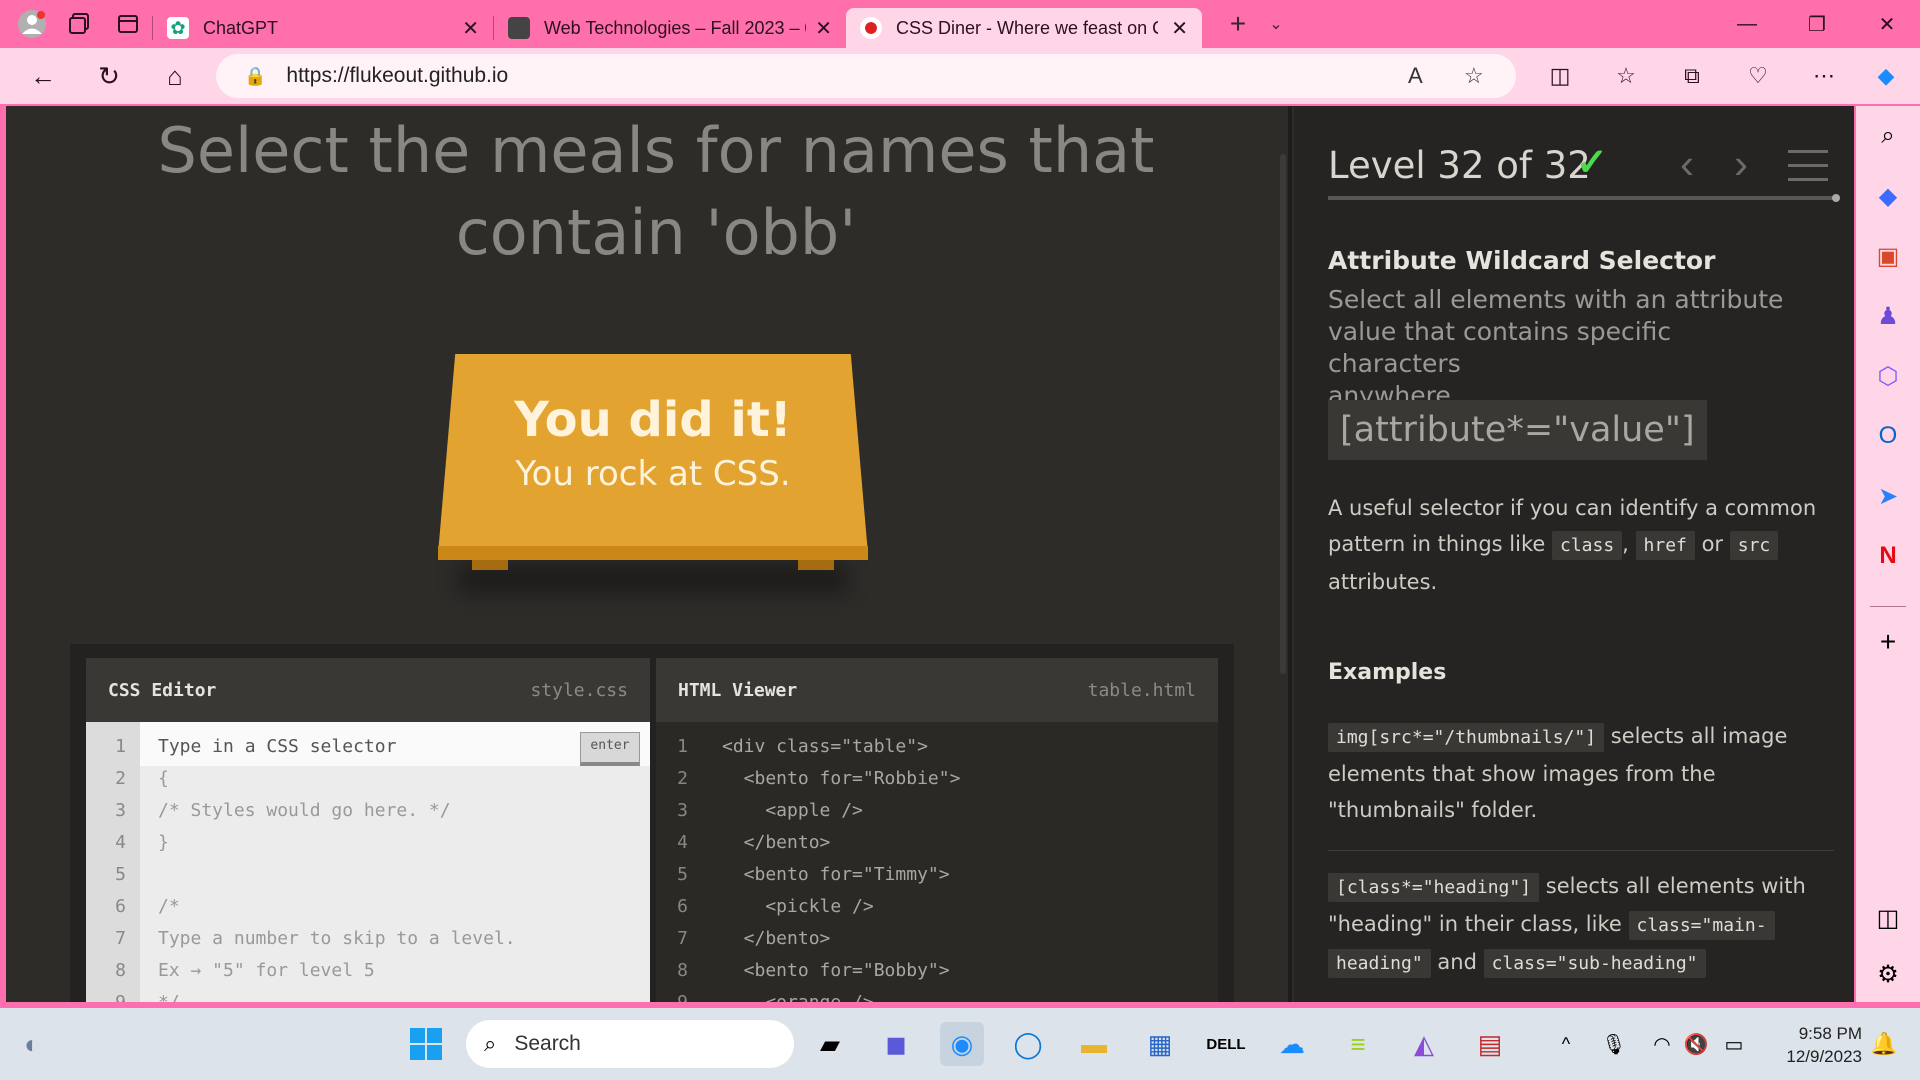 Image resolution: width=1920 pixels, height=1080 pixels. Describe the element at coordinates (1747, 24) in the screenshot. I see `minimize-icon: —` at that location.